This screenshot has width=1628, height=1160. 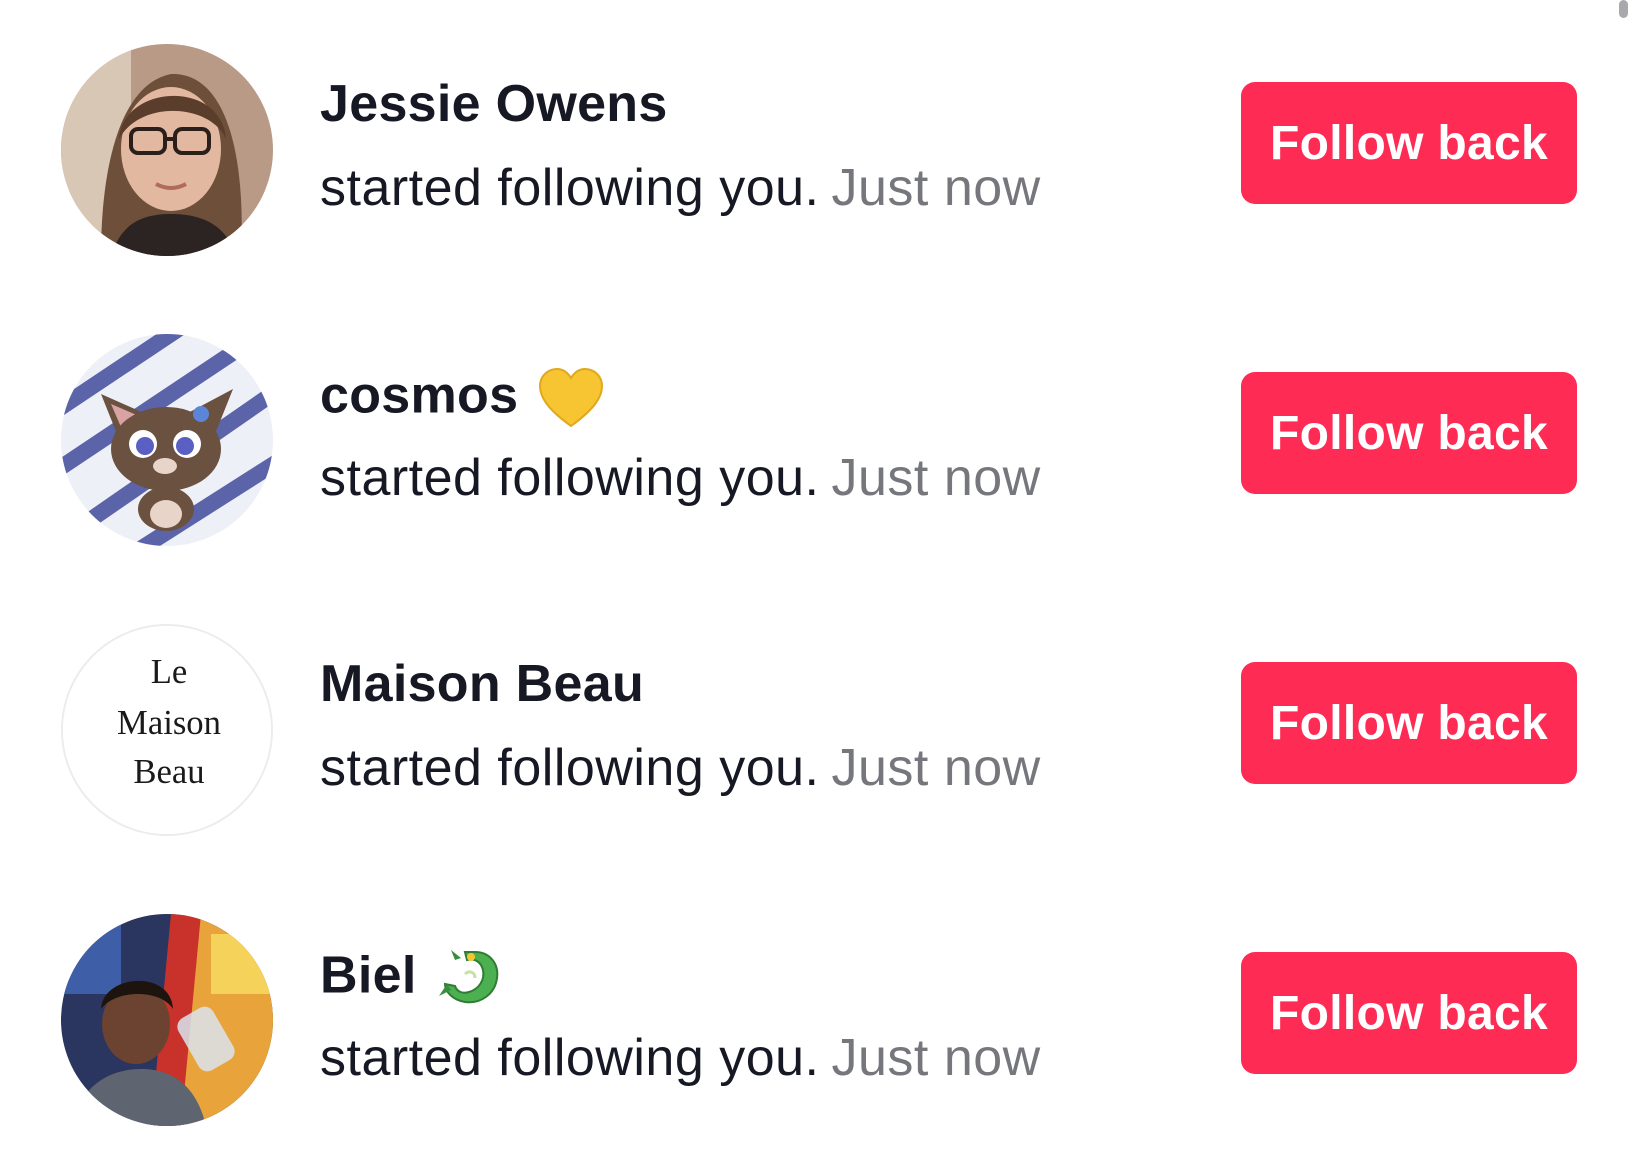 What do you see at coordinates (168, 772) in the screenshot?
I see `svg-text: Beau` at bounding box center [168, 772].